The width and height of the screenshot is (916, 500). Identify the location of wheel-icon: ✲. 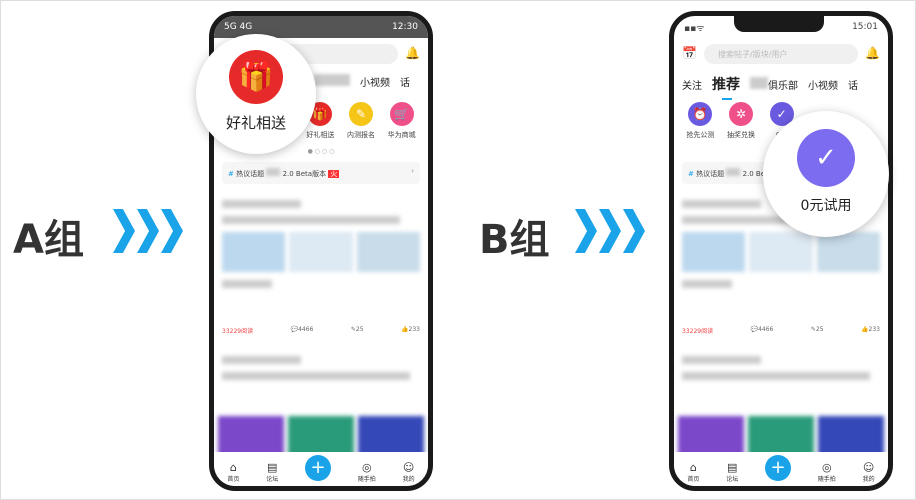
(740, 114).